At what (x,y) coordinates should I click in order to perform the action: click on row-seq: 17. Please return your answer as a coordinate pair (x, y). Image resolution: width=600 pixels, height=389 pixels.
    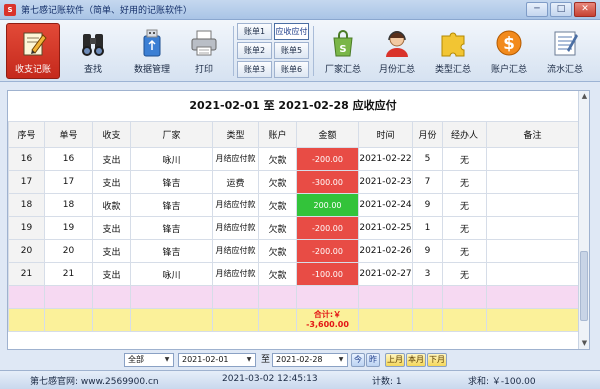
    Looking at the image, I should click on (26, 182).